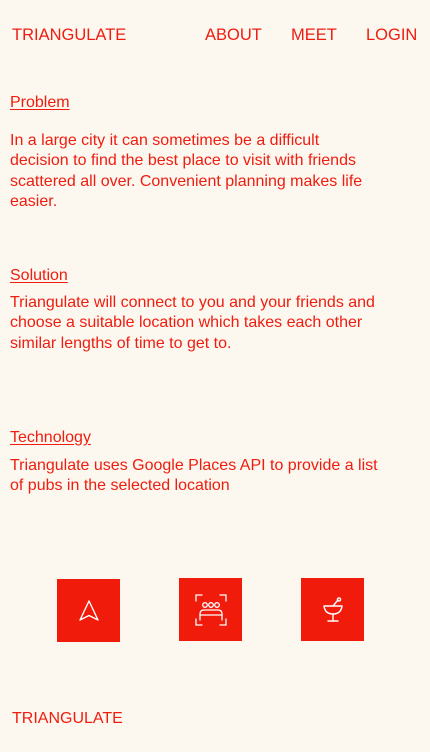 The width and height of the screenshot is (430, 752). What do you see at coordinates (314, 35) in the screenshot?
I see `nav-link-meet: MEET` at bounding box center [314, 35].